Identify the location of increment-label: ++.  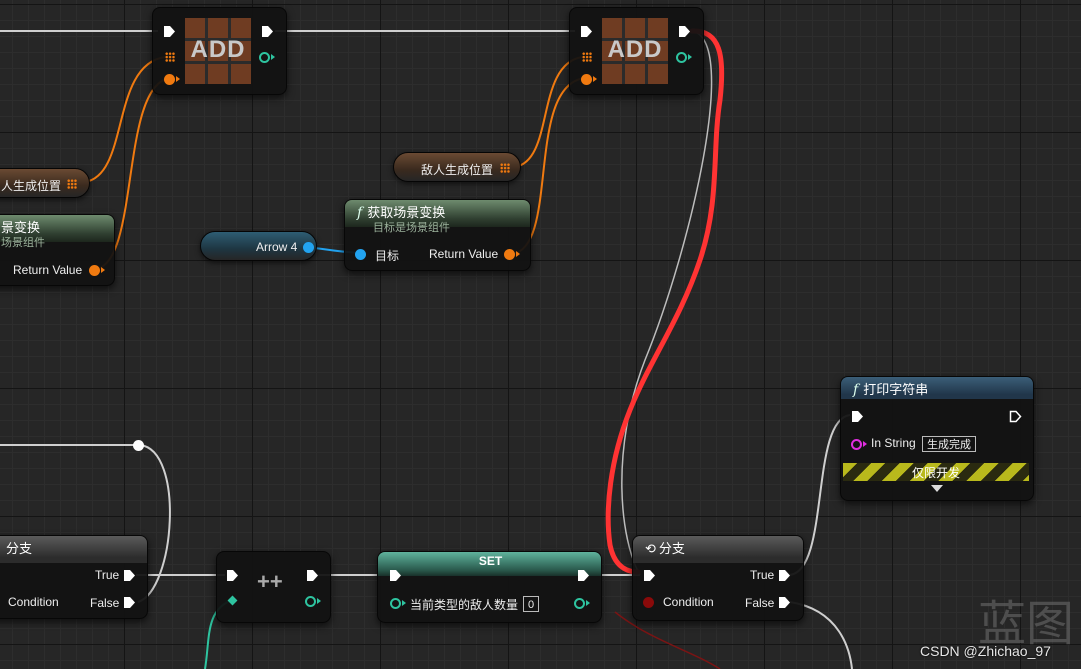
(270, 581).